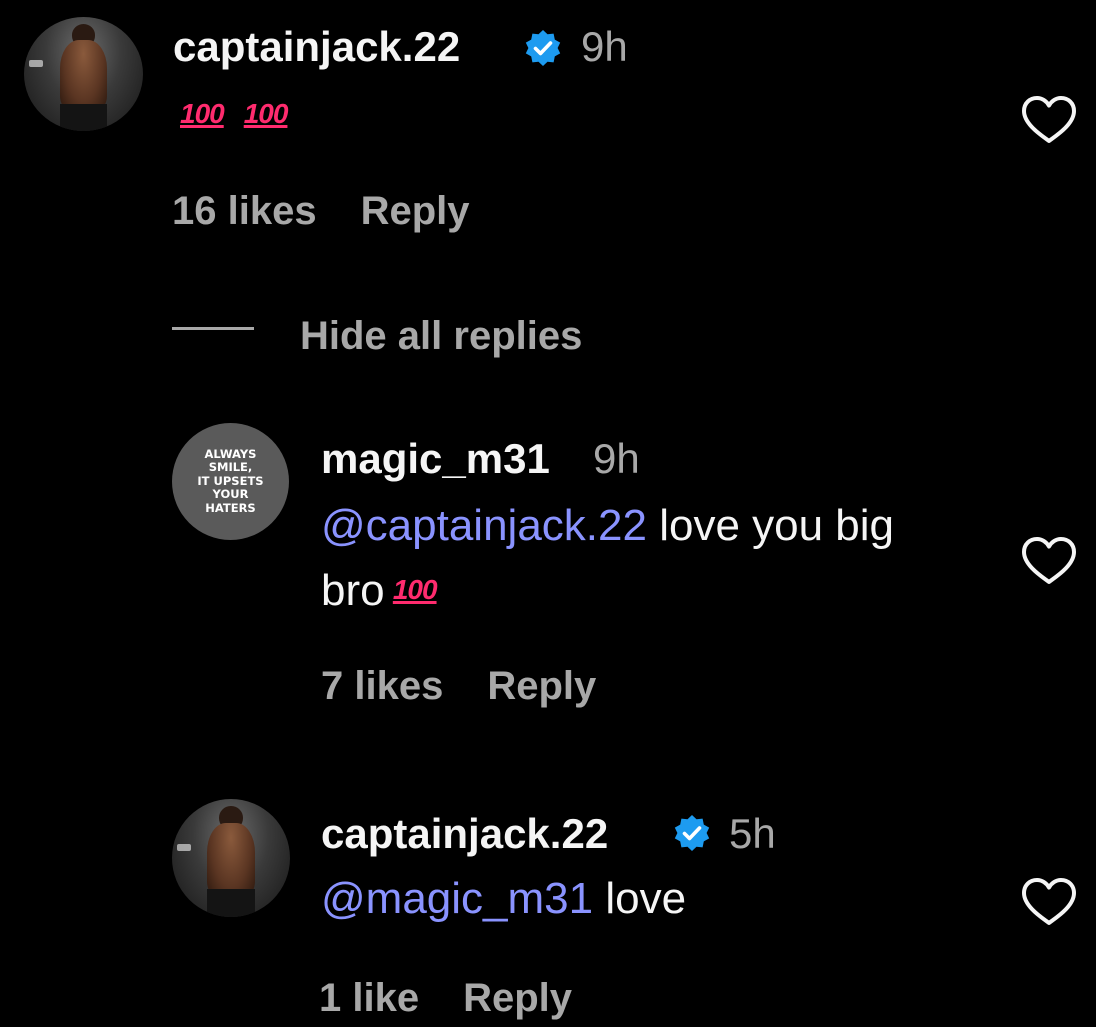 This screenshot has width=1096, height=1027. I want to click on avatar-text: ALWAYS SMILE, IT UPSETS YOUR HATERS, so click(230, 480).